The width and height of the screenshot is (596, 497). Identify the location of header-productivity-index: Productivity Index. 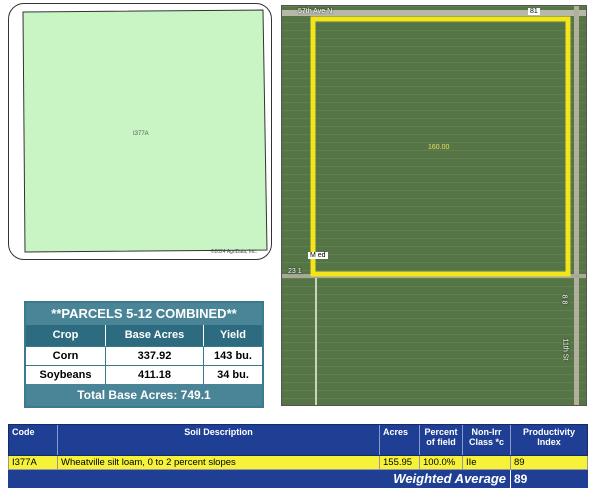
(548, 437).